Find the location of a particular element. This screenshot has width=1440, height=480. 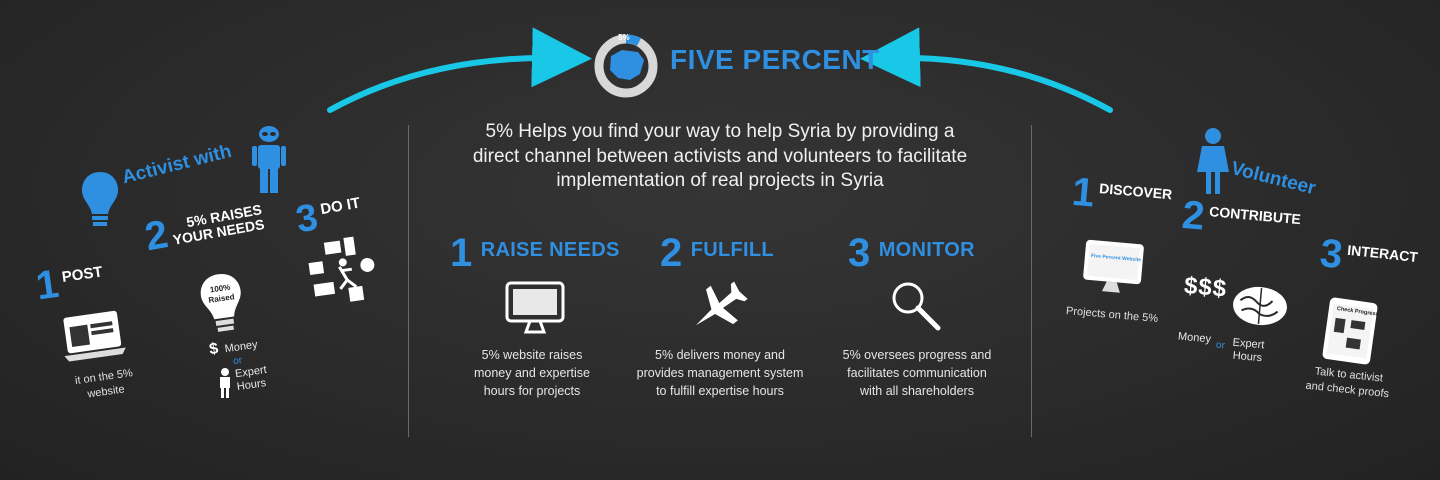

lightbulb-icon is located at coordinates (100, 199).